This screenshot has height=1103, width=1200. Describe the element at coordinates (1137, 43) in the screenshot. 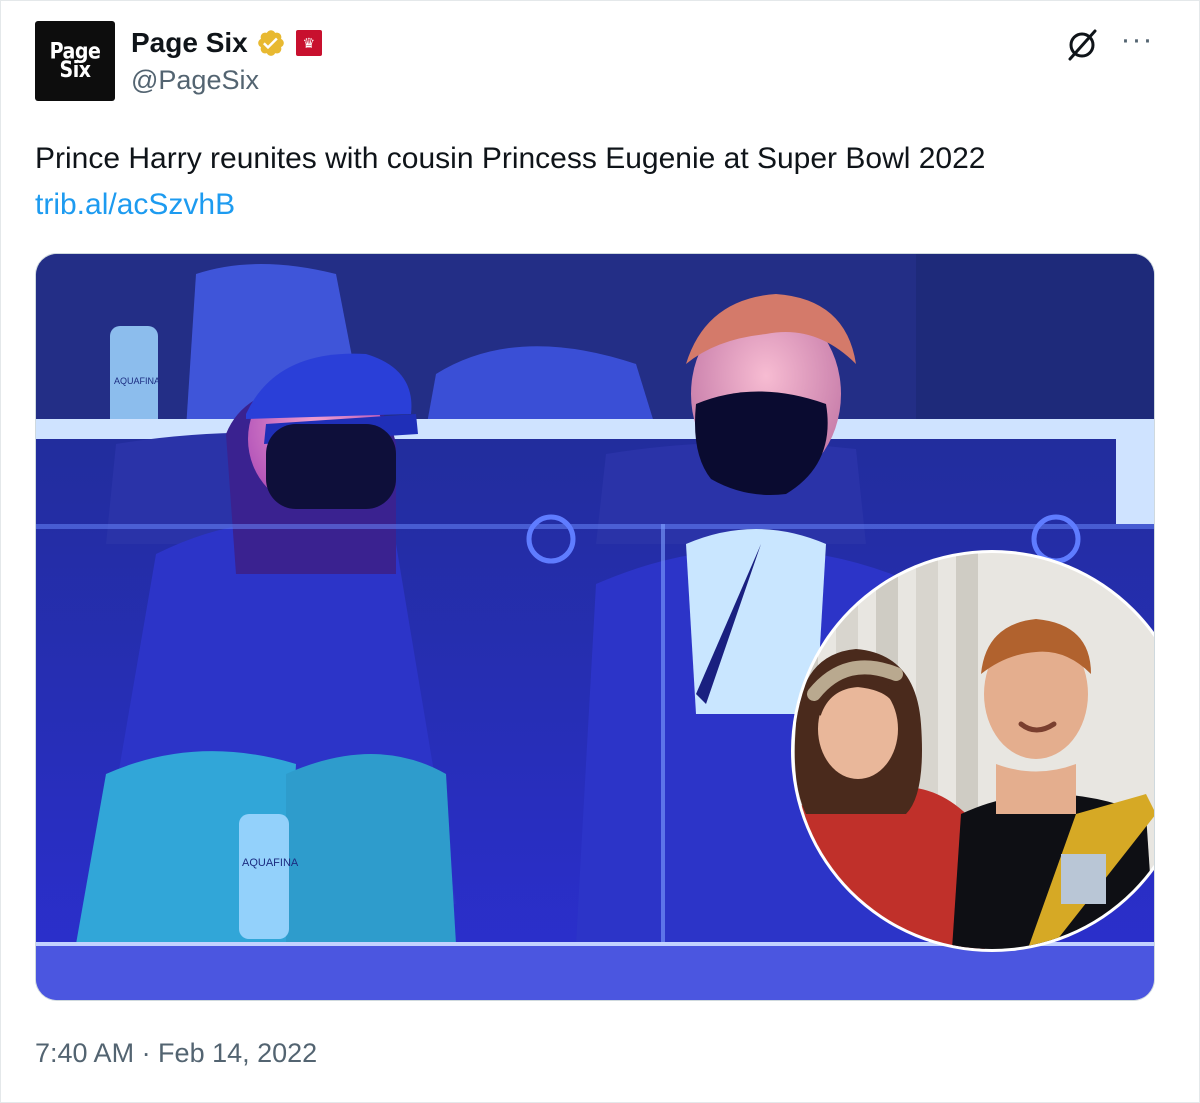

I see `more-icon: ···` at that location.